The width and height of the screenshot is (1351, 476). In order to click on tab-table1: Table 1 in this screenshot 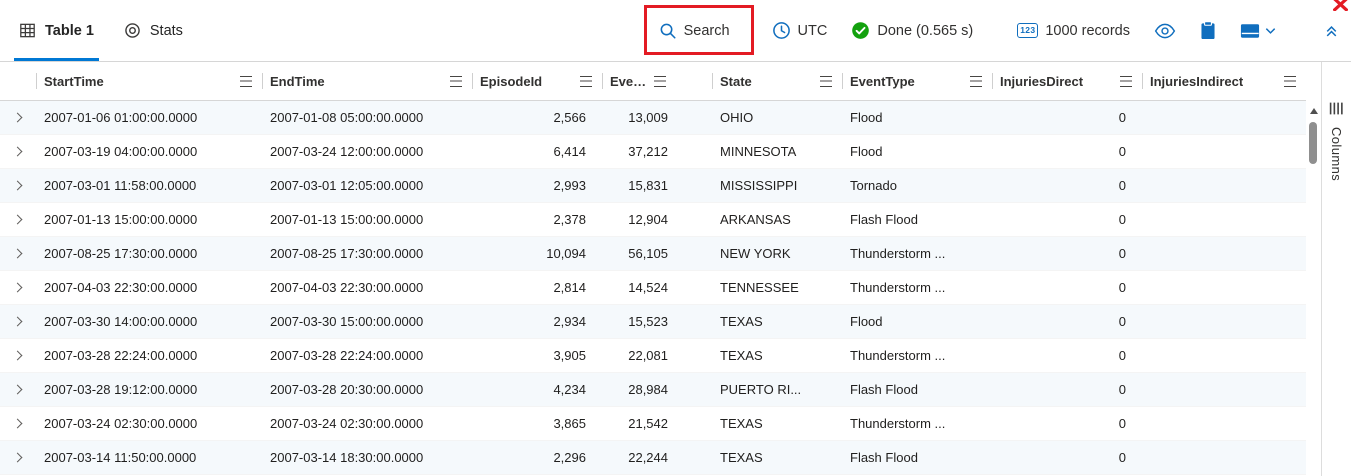, I will do `click(56, 30)`.